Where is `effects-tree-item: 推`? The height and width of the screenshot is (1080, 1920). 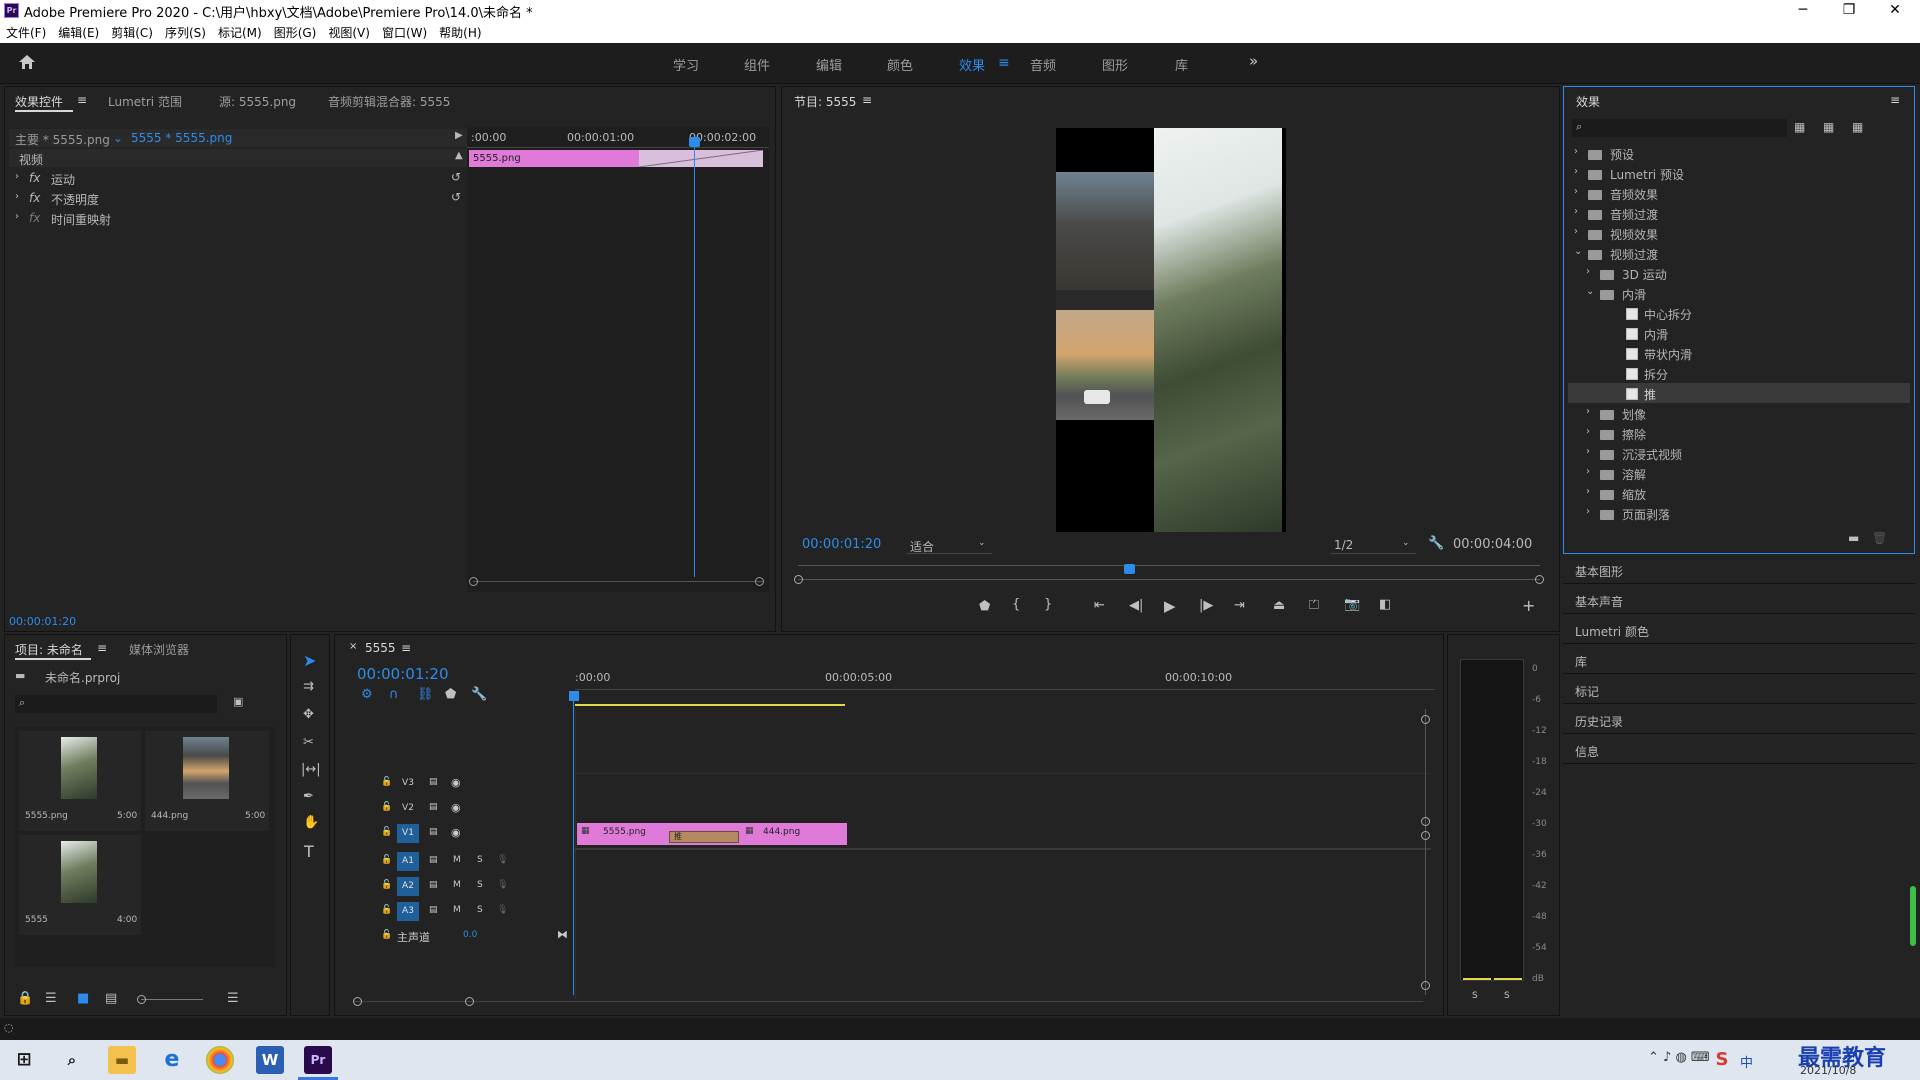
effects-tree-item: 推 is located at coordinates (1739, 393).